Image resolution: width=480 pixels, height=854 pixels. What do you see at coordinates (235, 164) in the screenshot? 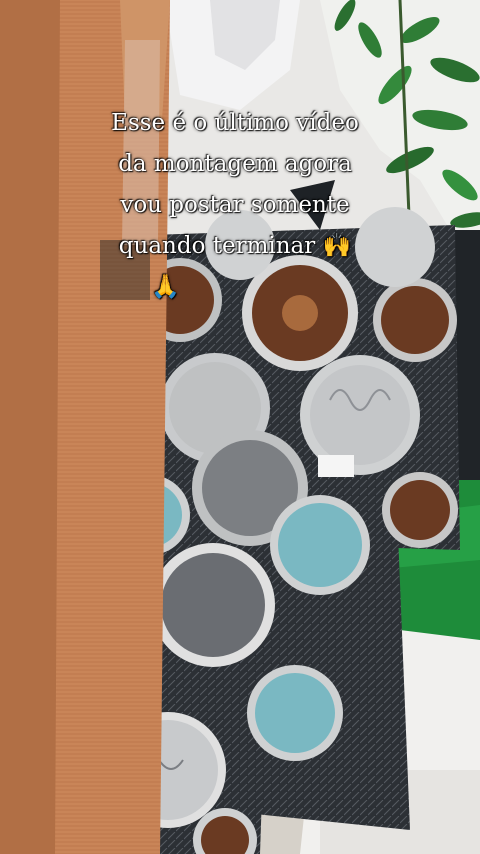
I see `caption-line-2: da montagem agora` at bounding box center [235, 164].